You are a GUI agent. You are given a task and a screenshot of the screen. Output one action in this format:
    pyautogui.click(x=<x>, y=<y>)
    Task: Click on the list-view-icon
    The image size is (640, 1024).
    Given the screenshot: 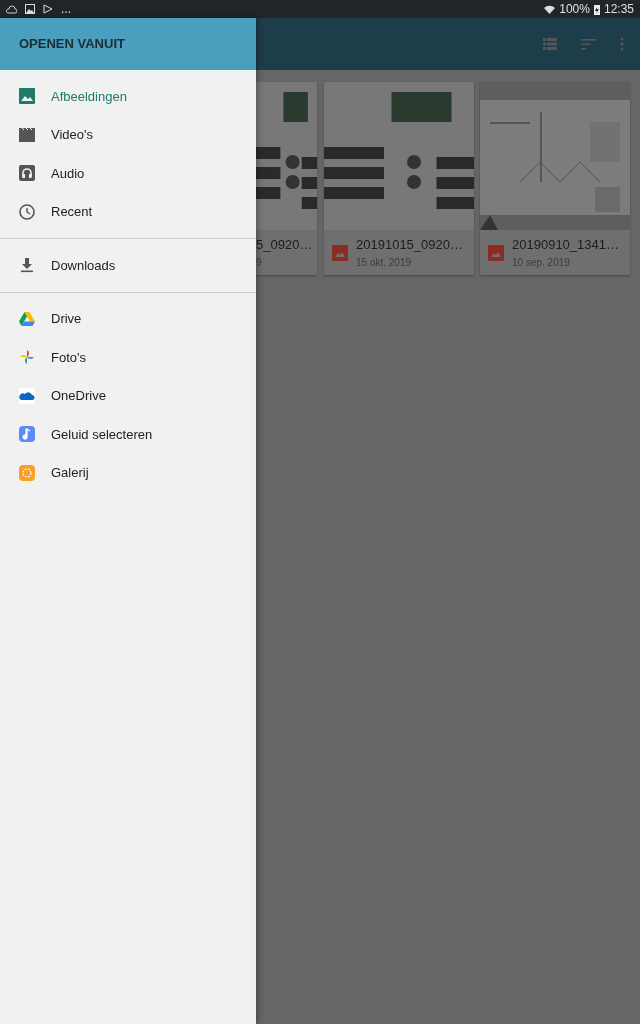 What is the action you would take?
    pyautogui.click(x=550, y=44)
    